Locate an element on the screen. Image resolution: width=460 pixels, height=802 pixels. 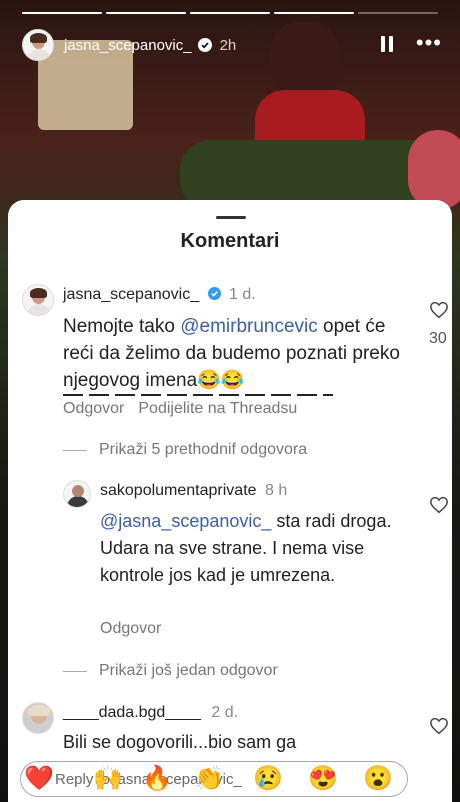
comment-username-row: sakopolumentaprivate 8 h is located at coordinates (193, 491).